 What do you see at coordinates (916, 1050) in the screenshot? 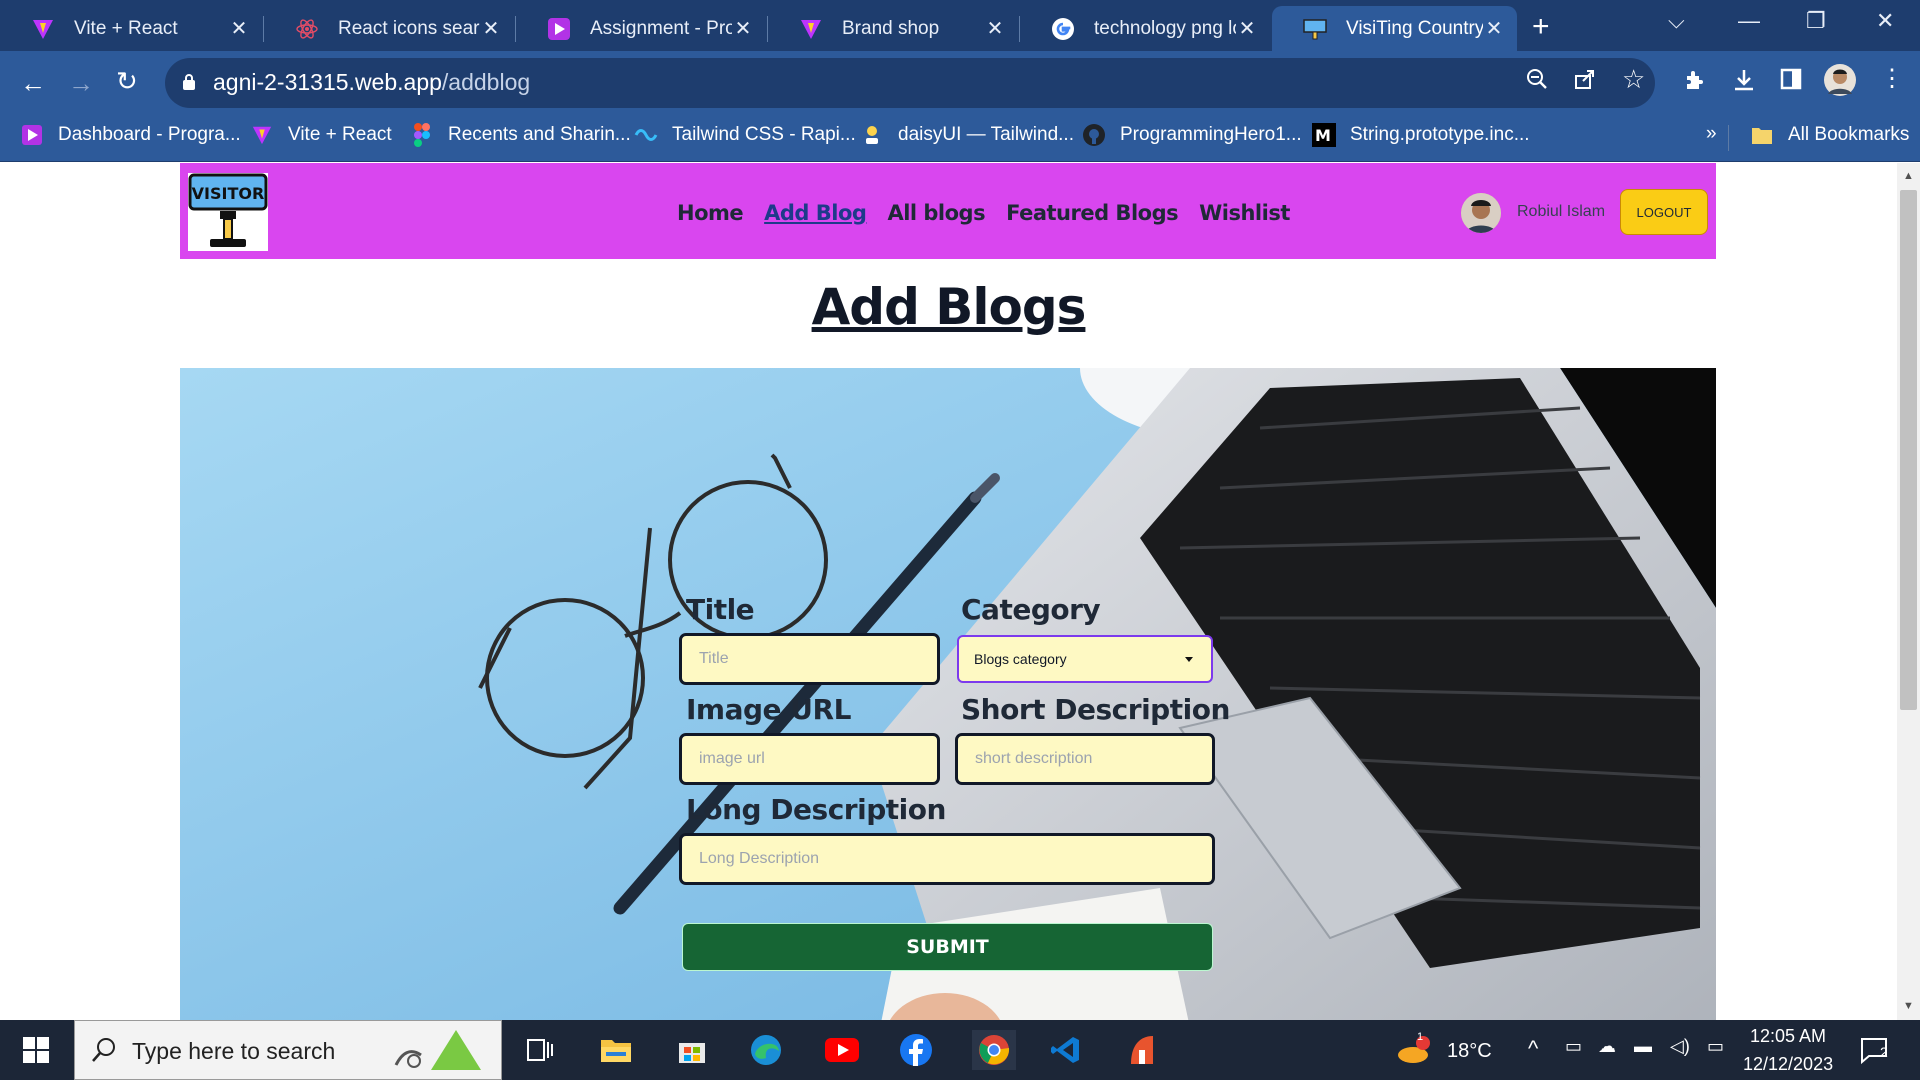
I see `facebook-icon` at bounding box center [916, 1050].